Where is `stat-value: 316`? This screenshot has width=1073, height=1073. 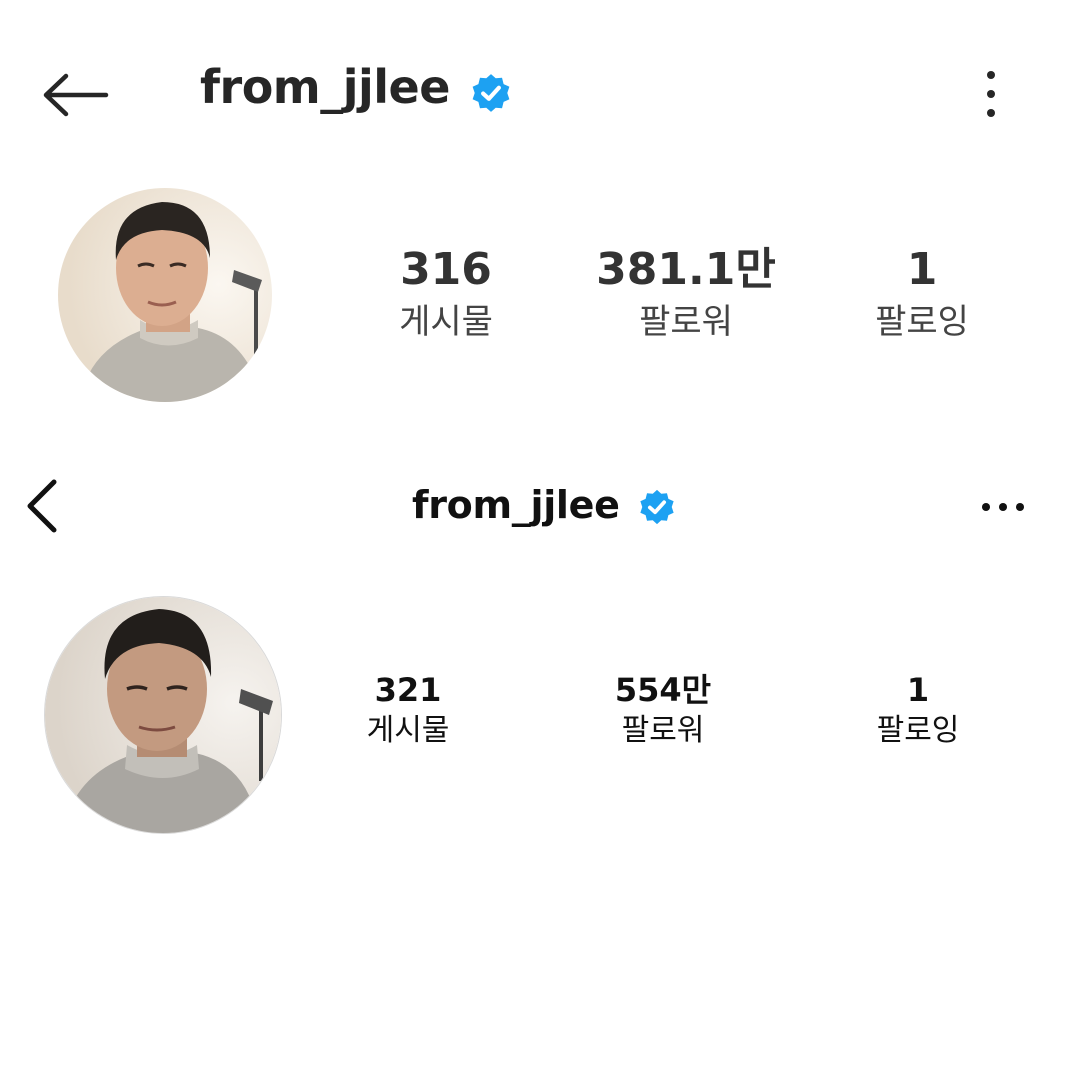 stat-value: 316 is located at coordinates (446, 269).